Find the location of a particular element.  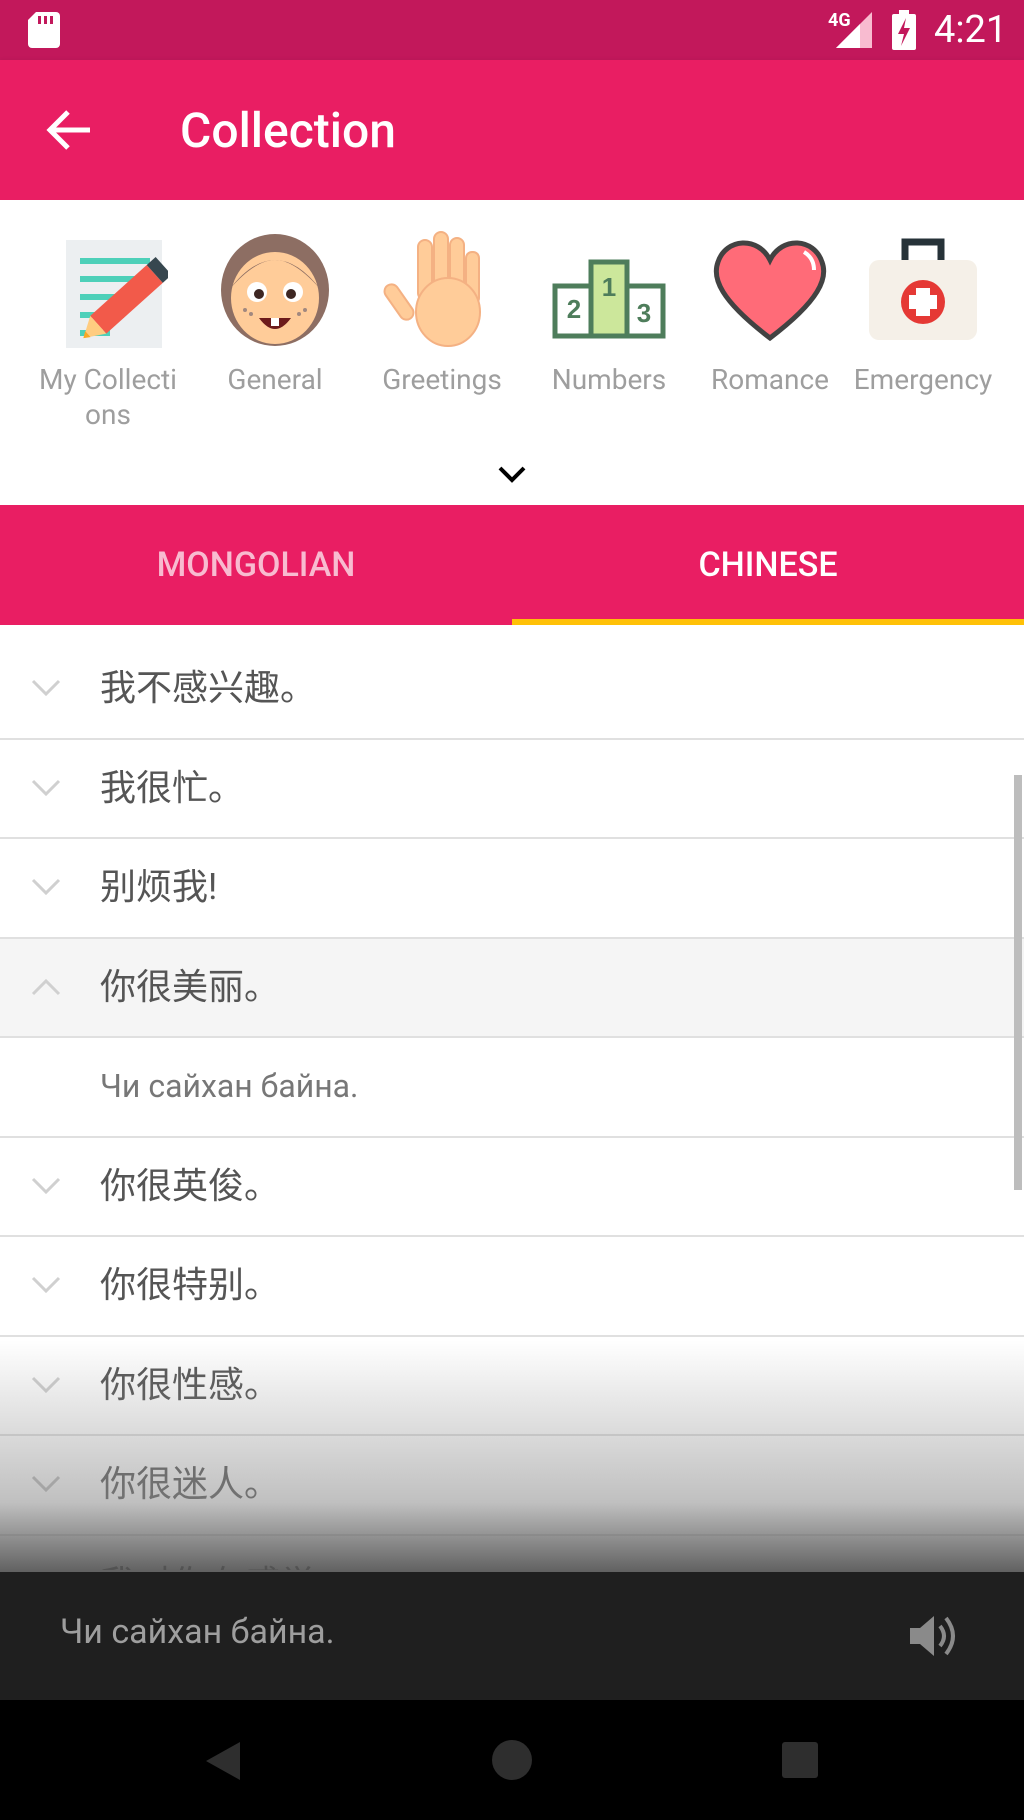

list-item: 你很迷人。 is located at coordinates (512, 1486).